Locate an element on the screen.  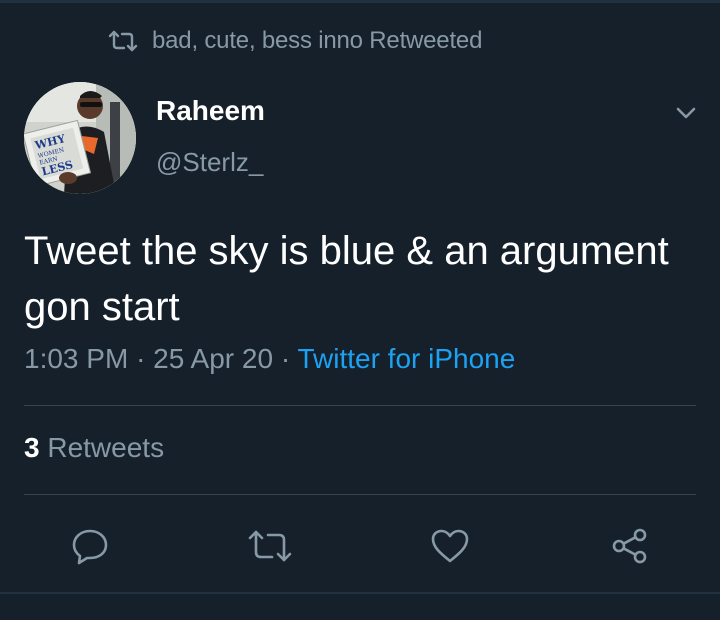
tweet-meta: 1:03 PM · 25 Apr 20 · Twitter for iPhone is located at coordinates (269, 359).